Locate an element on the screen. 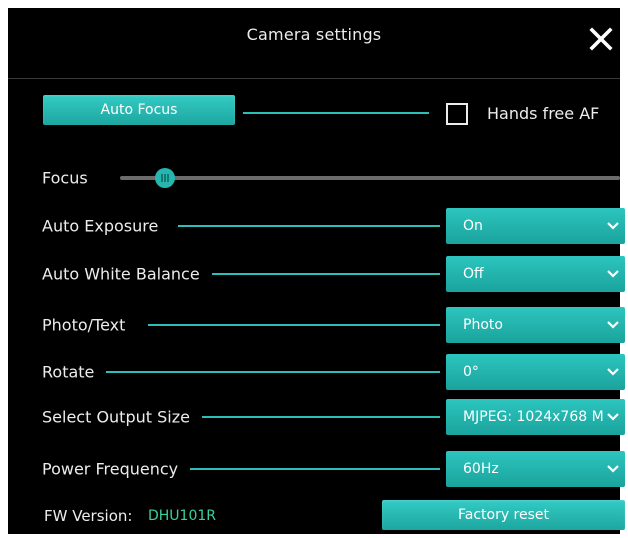 Image resolution: width=628 pixels, height=538 pixels. setting-row-output-size: Select Output Size MJPEG: 1024x768 M is located at coordinates (316, 417).